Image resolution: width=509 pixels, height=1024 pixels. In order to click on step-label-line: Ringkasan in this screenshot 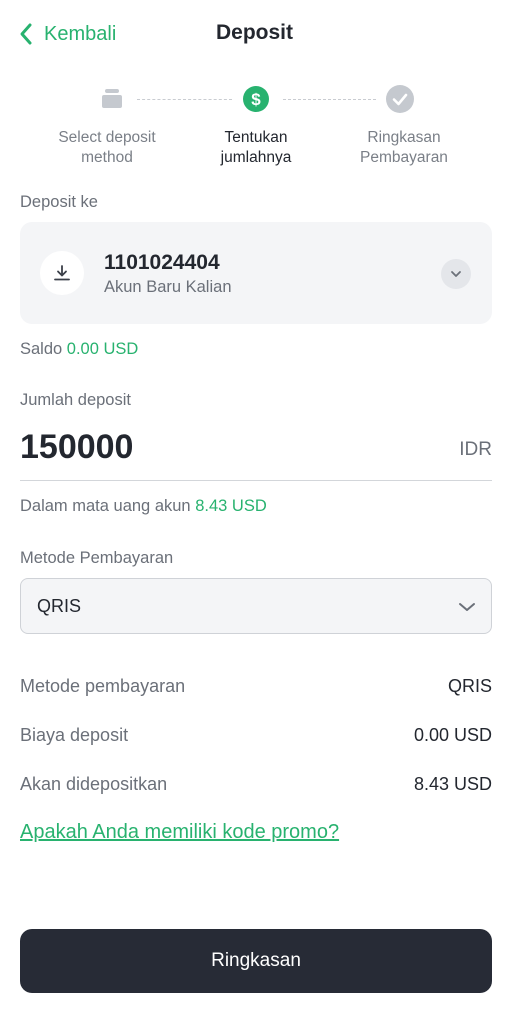, I will do `click(404, 137)`.